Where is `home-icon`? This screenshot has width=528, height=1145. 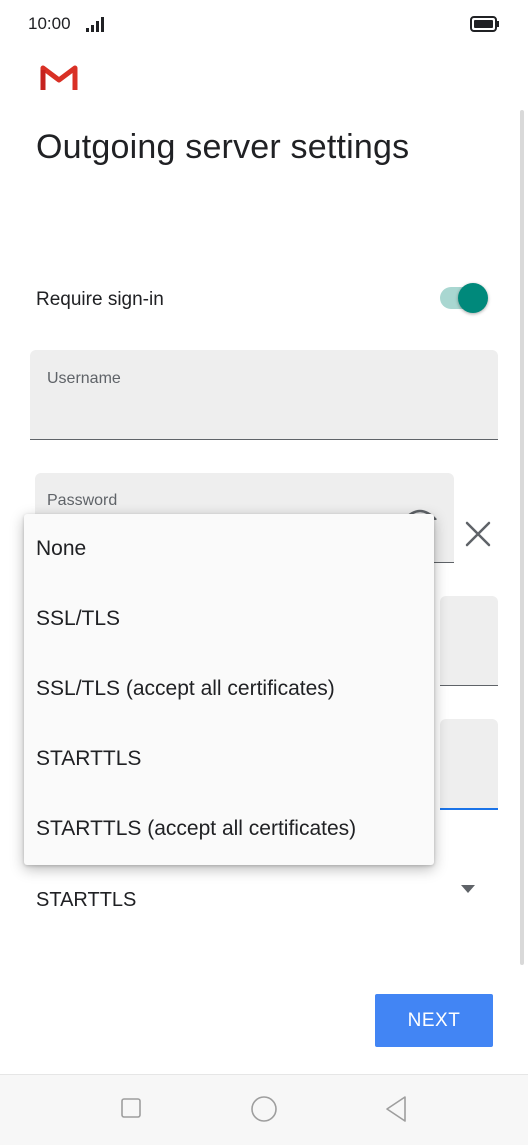 home-icon is located at coordinates (264, 1109).